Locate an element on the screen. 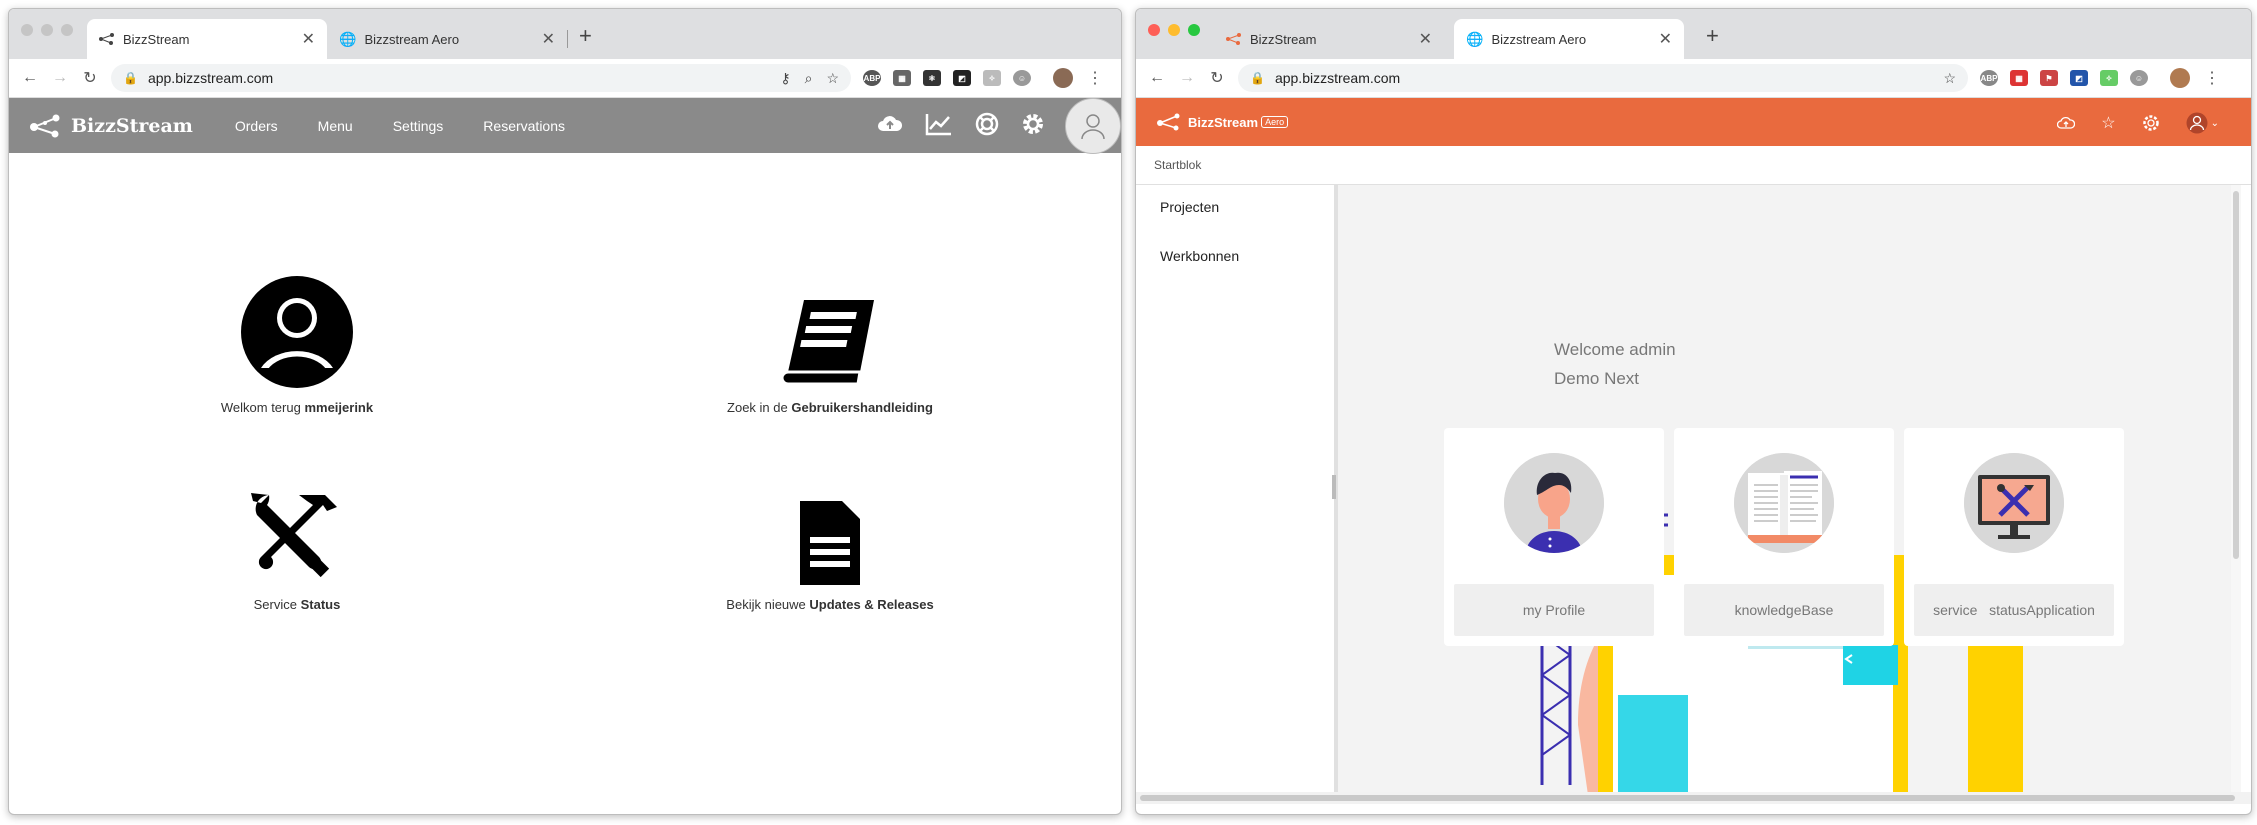 Image resolution: width=2257 pixels, height=825 pixels. app-navbar: BizzStream Aero ☆ ⌄ is located at coordinates (1693, 122).